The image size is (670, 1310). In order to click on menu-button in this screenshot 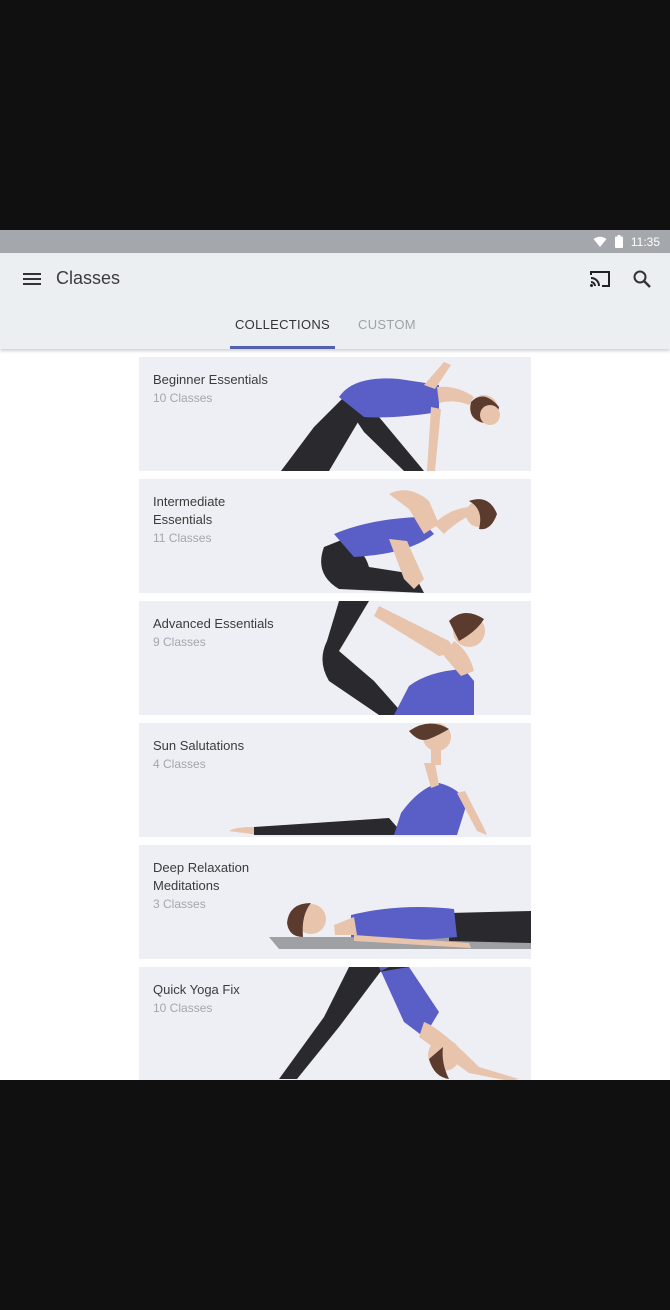, I will do `click(32, 279)`.